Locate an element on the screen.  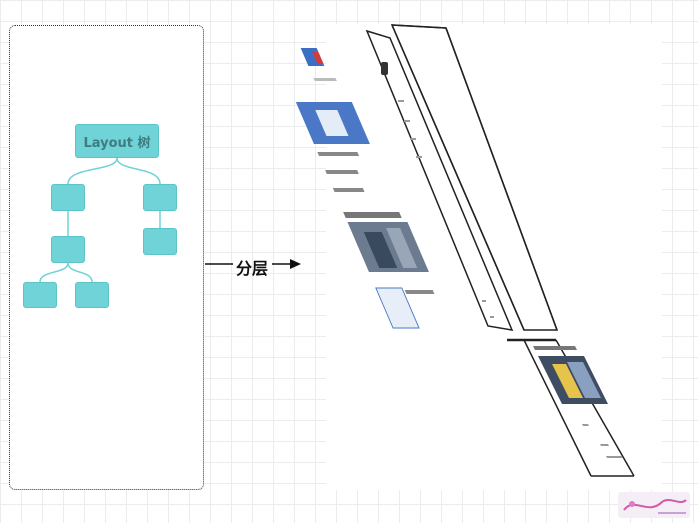
layer-back-icon is located at coordinates (384, 68).